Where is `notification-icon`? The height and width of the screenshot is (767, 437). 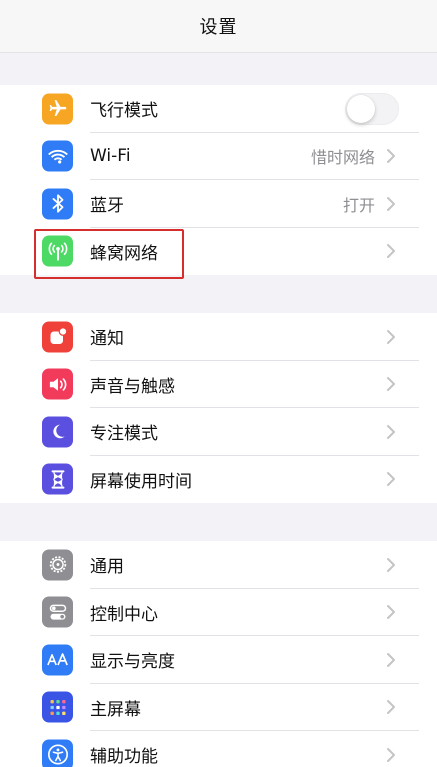
notification-icon is located at coordinates (57, 337).